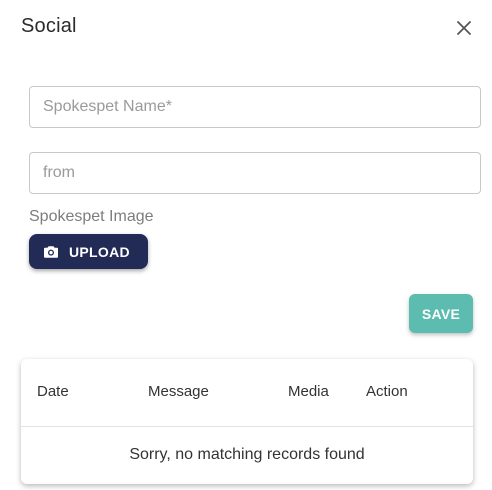 Image resolution: width=492 pixels, height=490 pixels. I want to click on column-header-message: Message, so click(178, 391).